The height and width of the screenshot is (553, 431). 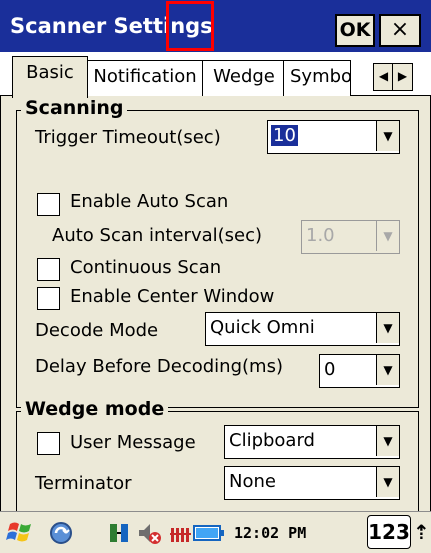 I want to click on tab-wedge: Wedge, so click(x=244, y=78).